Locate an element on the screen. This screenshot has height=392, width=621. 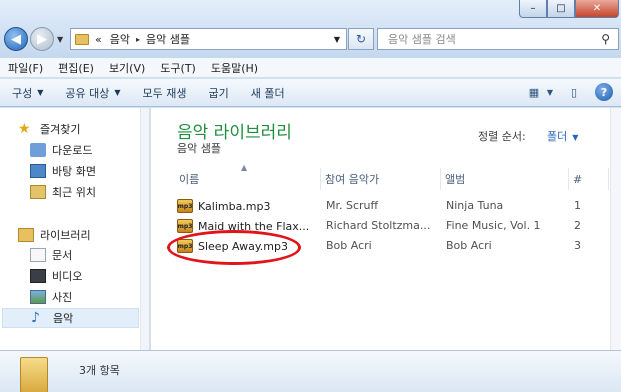
menu-file: 파일(F) is located at coordinates (25, 68).